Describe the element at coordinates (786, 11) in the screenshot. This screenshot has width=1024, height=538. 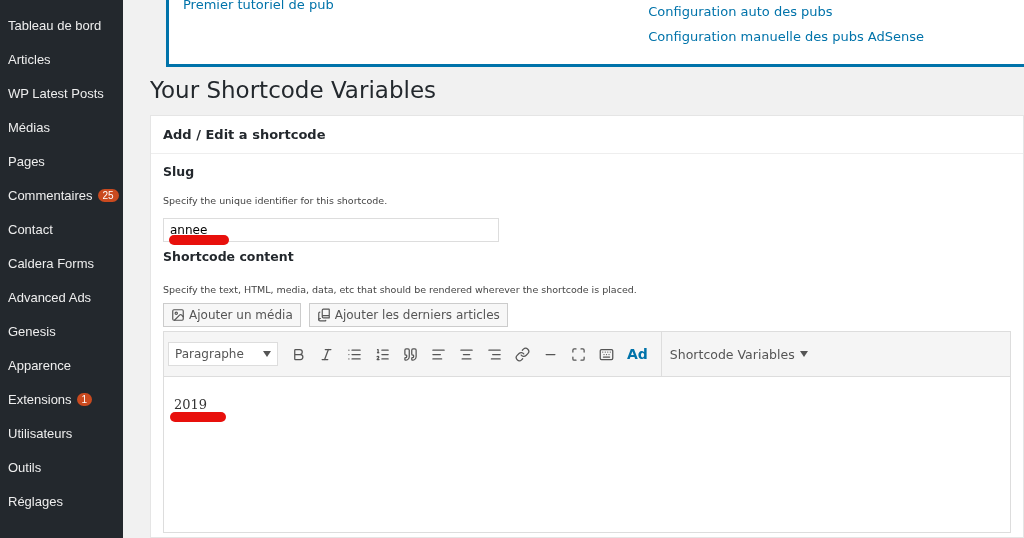
I see `notice-link: Configuration auto des pubs` at that location.